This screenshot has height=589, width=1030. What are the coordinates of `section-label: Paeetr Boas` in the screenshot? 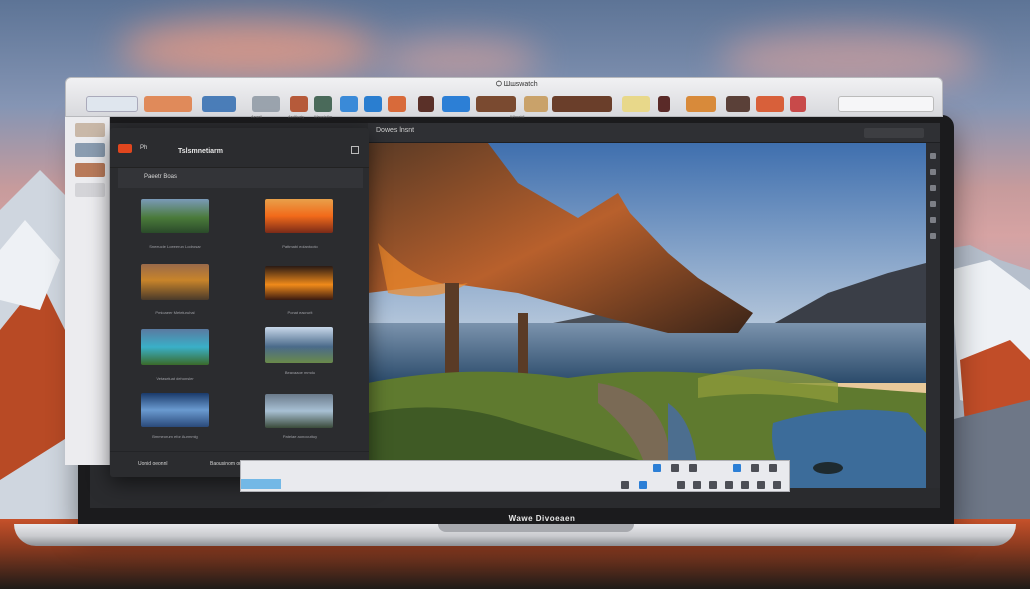 It's located at (161, 177).